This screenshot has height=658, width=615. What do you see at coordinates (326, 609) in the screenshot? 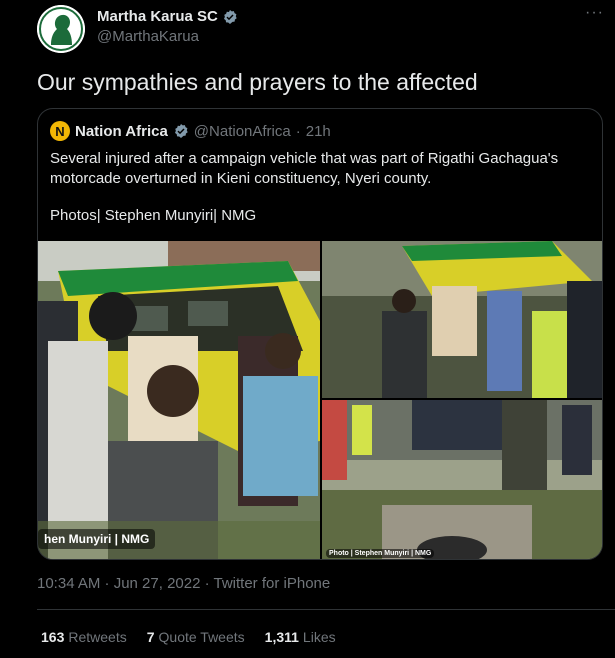
I see `divider` at bounding box center [326, 609].